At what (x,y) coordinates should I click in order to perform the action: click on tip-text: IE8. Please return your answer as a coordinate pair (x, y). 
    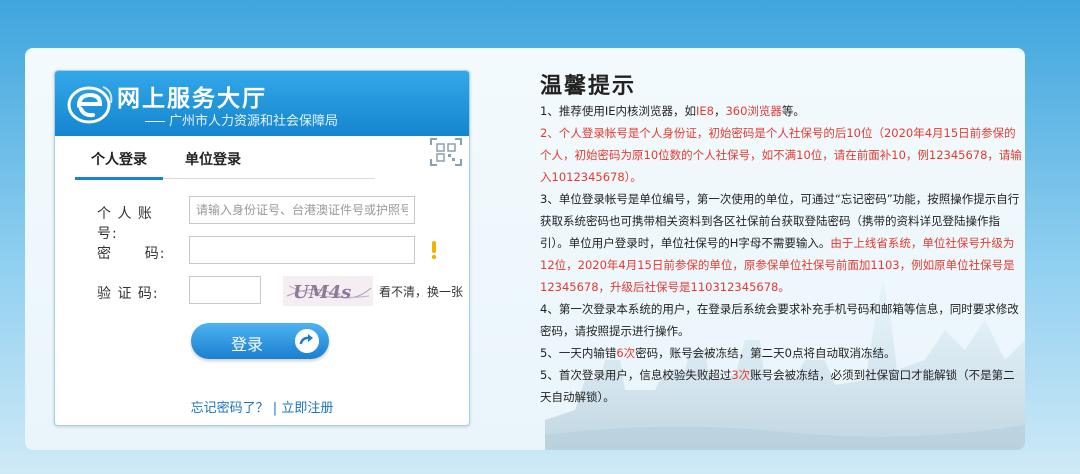
    Looking at the image, I should click on (704, 111).